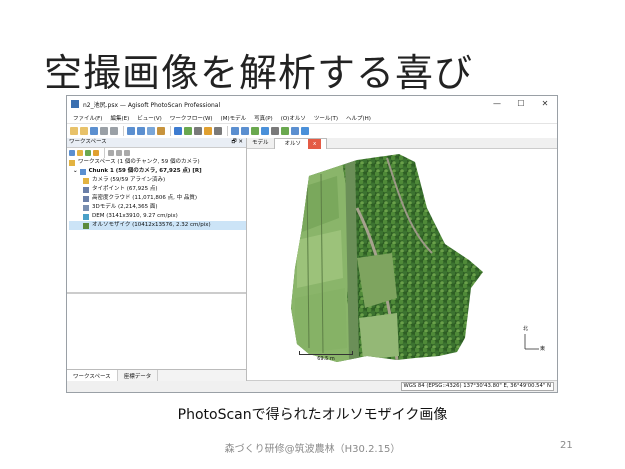  I want to click on workspace-panel-header: ワークスペース 🗗 ✕, so click(156, 143).